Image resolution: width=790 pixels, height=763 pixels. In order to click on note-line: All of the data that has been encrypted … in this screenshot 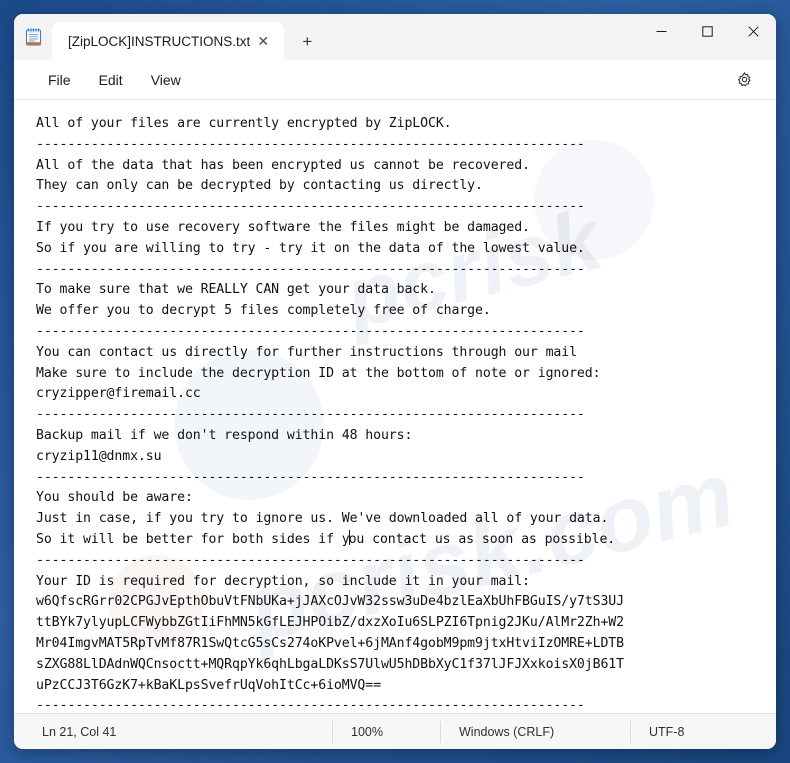, I will do `click(283, 165)`.